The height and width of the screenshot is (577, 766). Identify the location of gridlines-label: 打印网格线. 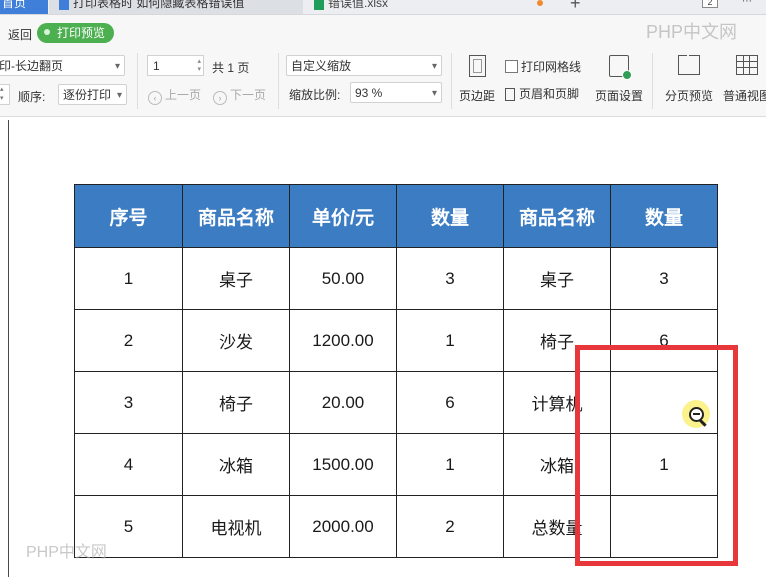
(551, 67).